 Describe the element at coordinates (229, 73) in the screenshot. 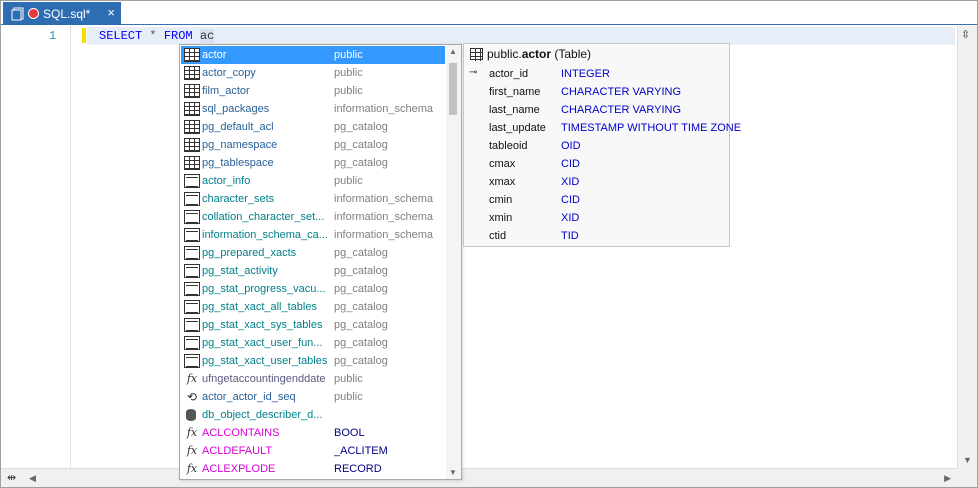

I see `completion-item-name: actor_copy` at that location.